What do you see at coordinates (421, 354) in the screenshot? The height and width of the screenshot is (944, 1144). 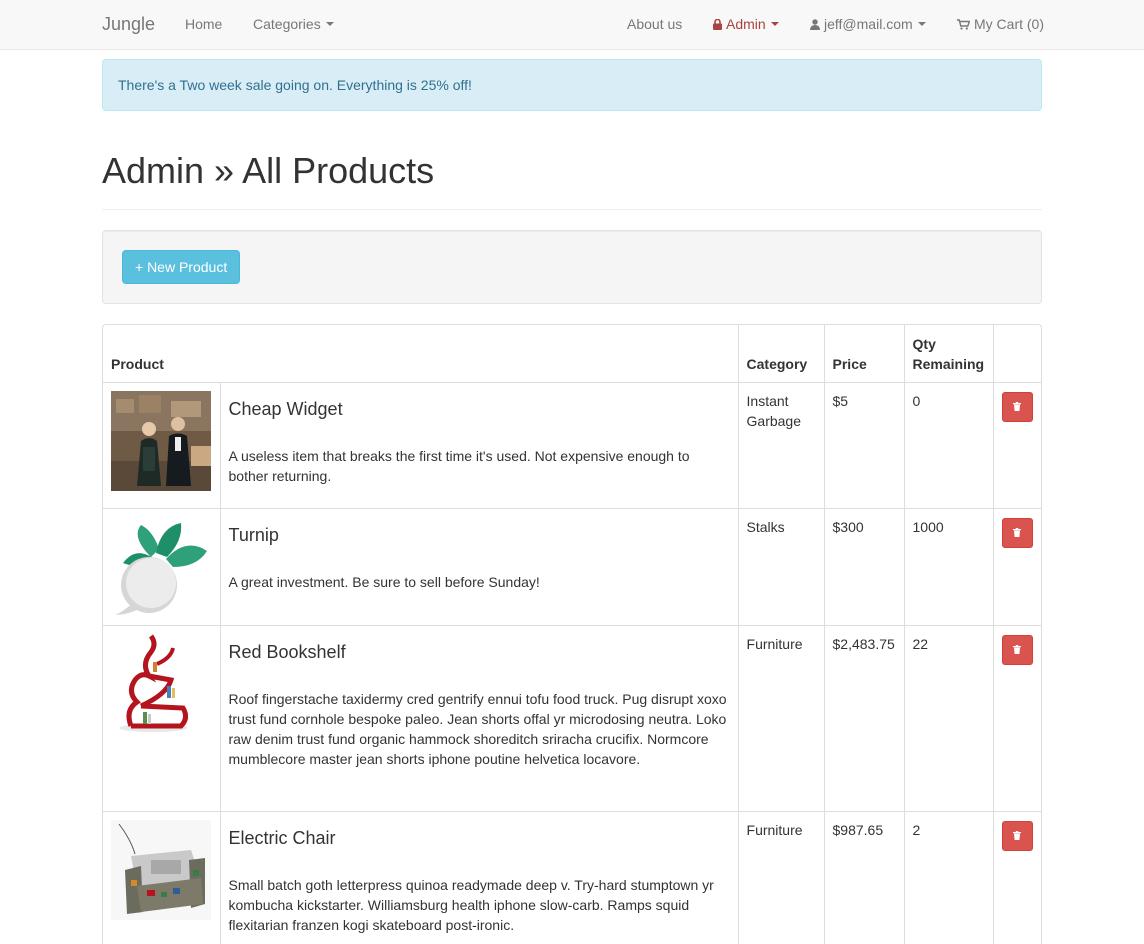 I see `header-product: Product` at bounding box center [421, 354].